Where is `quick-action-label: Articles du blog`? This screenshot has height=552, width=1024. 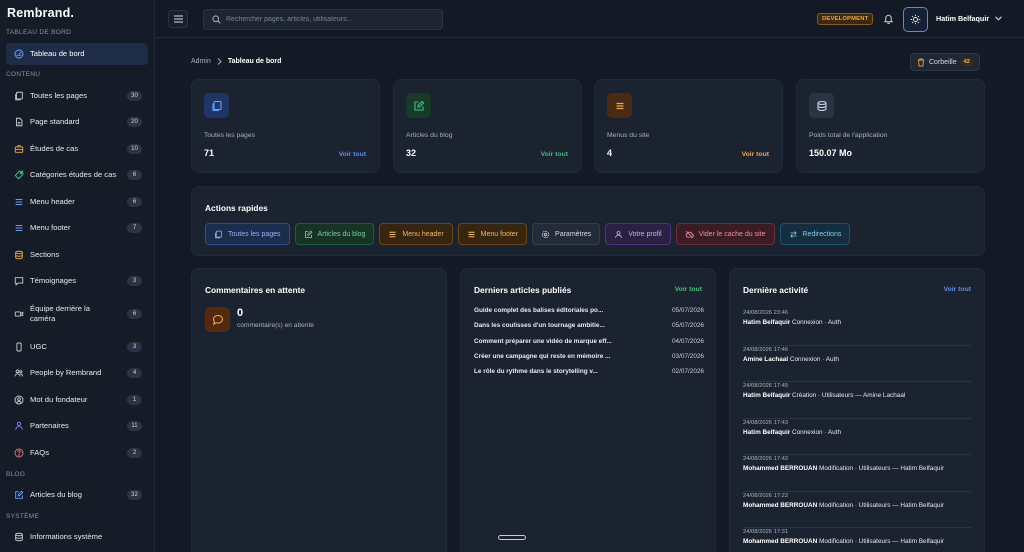
quick-action-label: Articles du blog is located at coordinates (341, 234).